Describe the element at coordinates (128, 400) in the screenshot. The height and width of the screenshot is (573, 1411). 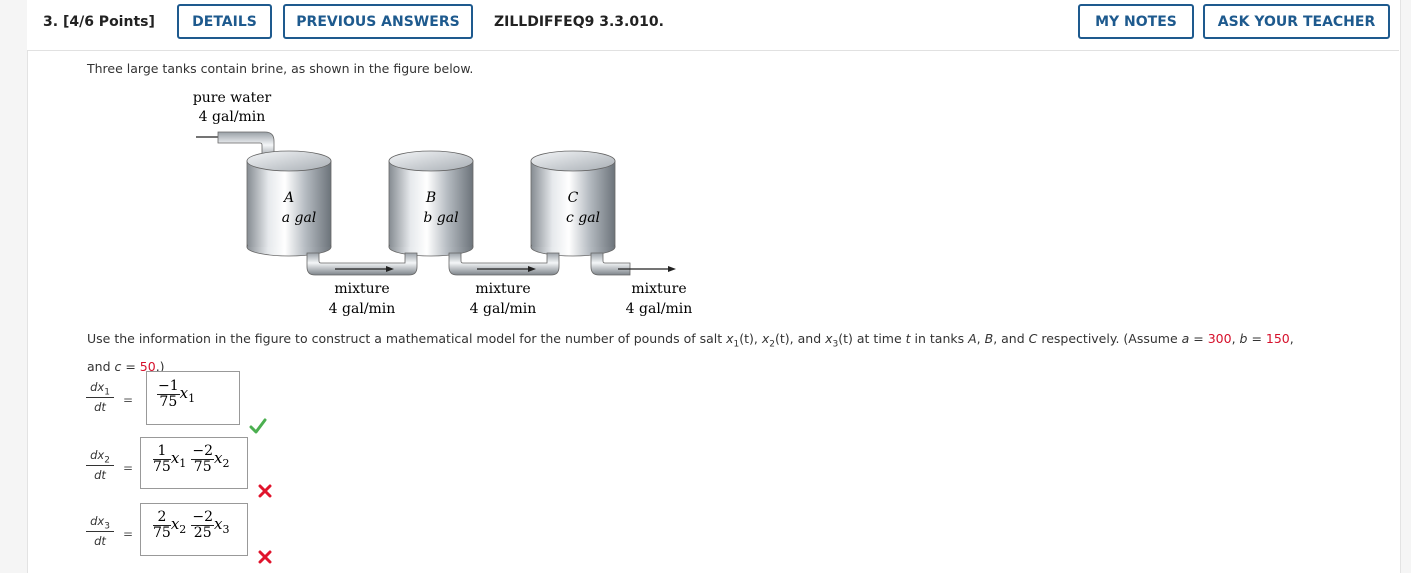
I see `eq1-equals: =` at that location.